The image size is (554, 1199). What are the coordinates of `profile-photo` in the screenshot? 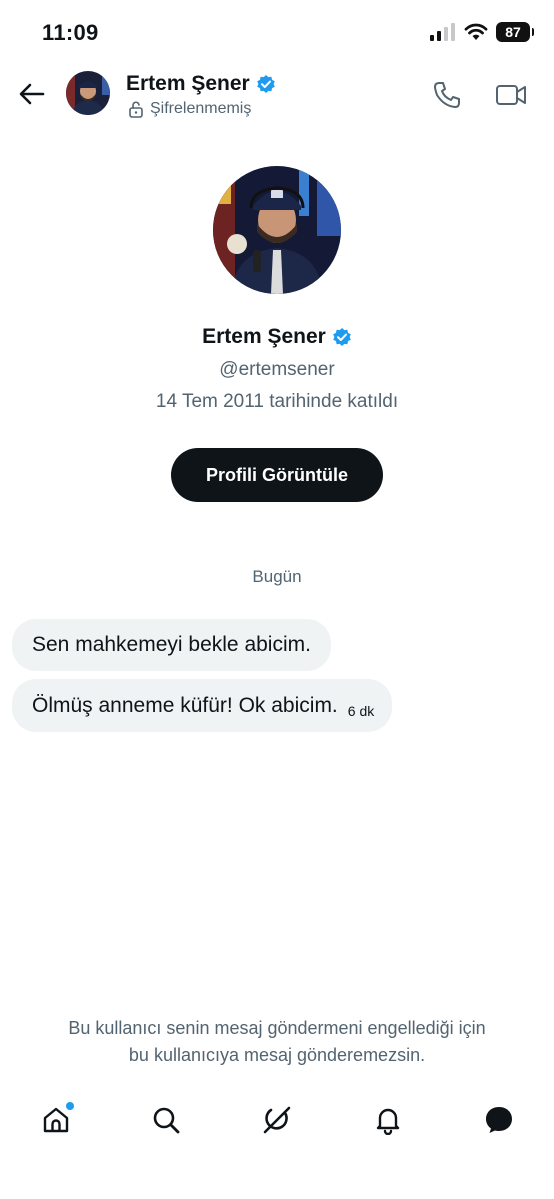 It's located at (277, 230).